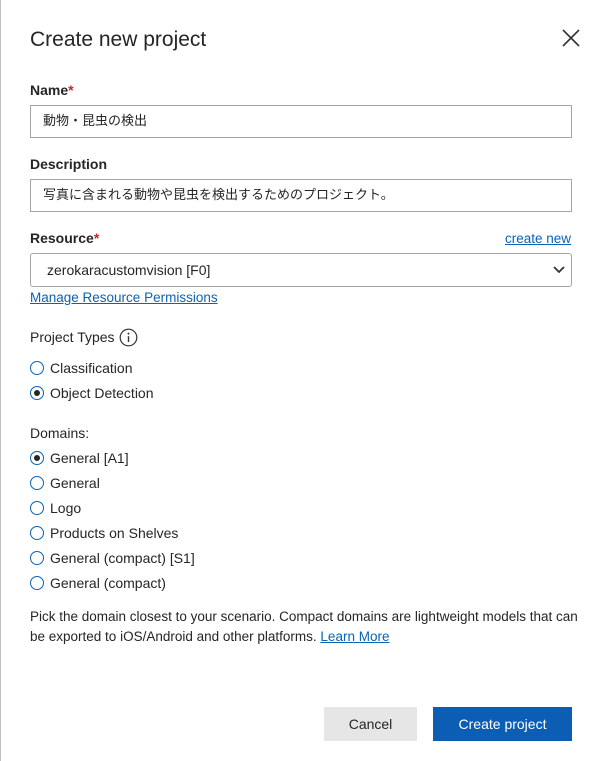 The image size is (599, 761). What do you see at coordinates (301, 121) in the screenshot?
I see `name-input: 動物・昆虫の検出` at bounding box center [301, 121].